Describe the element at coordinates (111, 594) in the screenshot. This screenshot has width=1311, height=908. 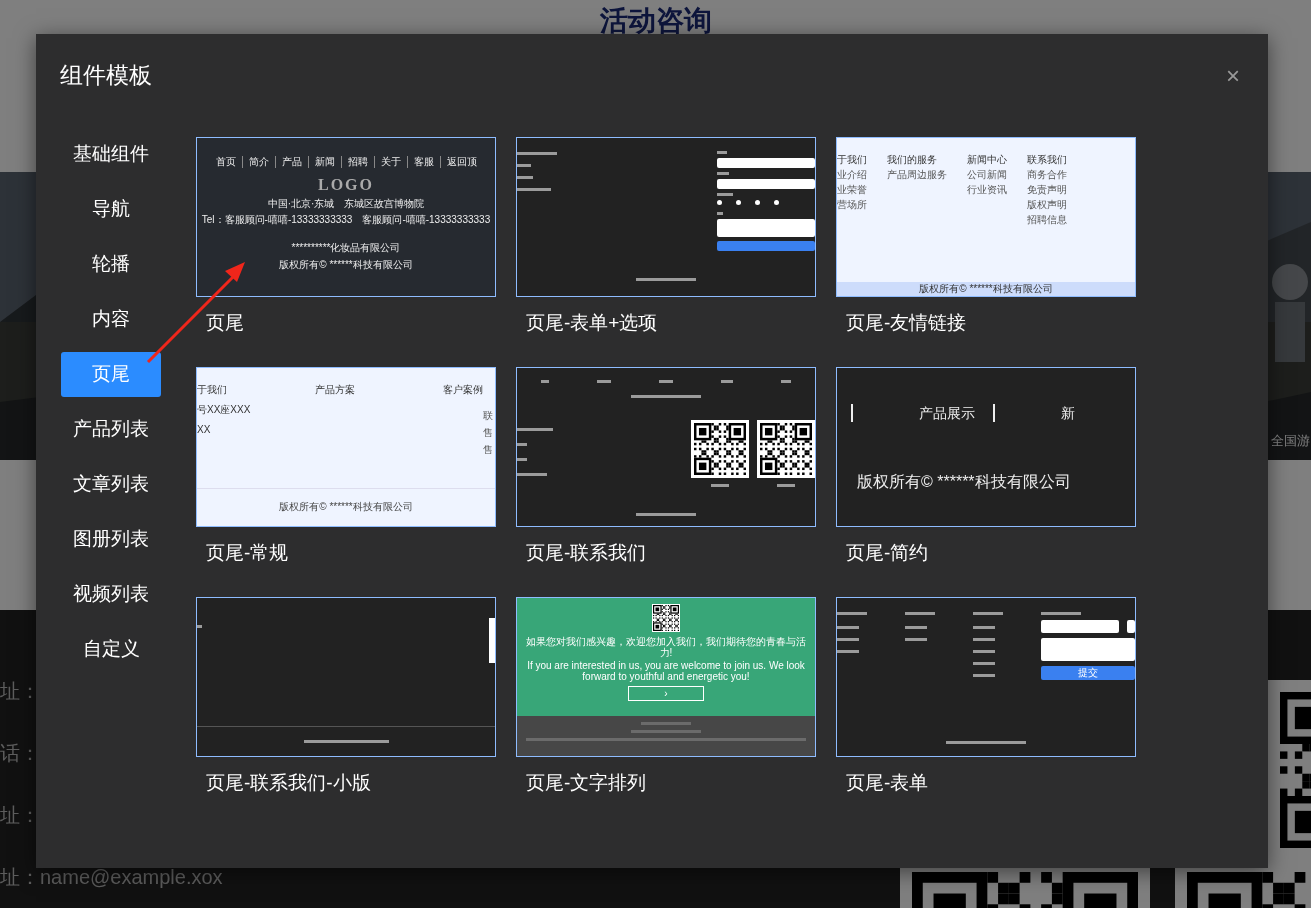
I see `category-tab: 视频列表` at that location.